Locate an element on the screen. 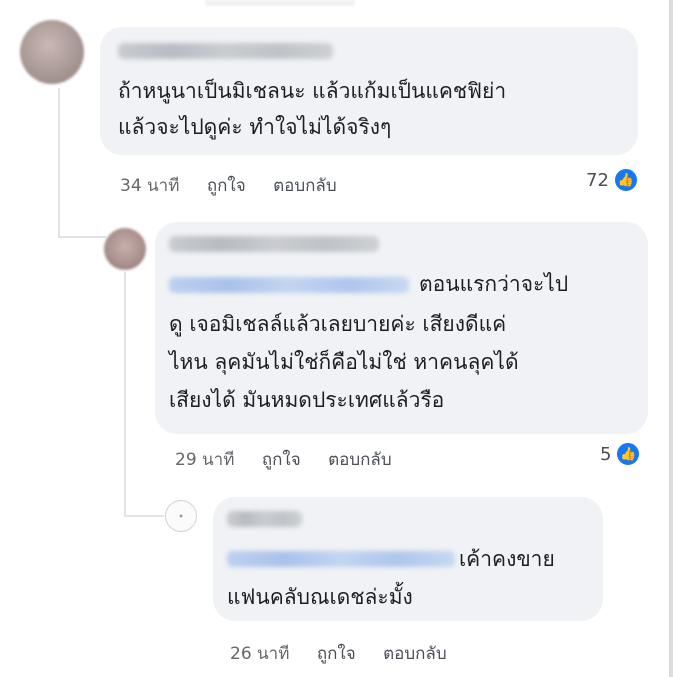 This screenshot has height=677, width=673. reaction-summary: 5 👍 is located at coordinates (620, 454).